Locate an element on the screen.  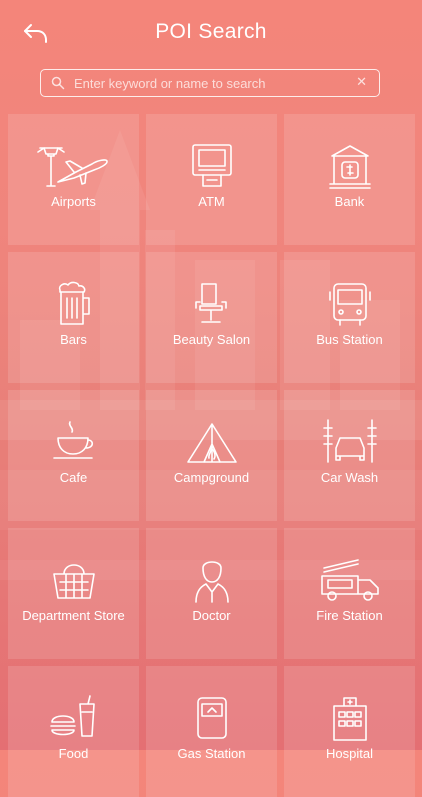
category-cafe: Cafe is located at coordinates (73, 455).